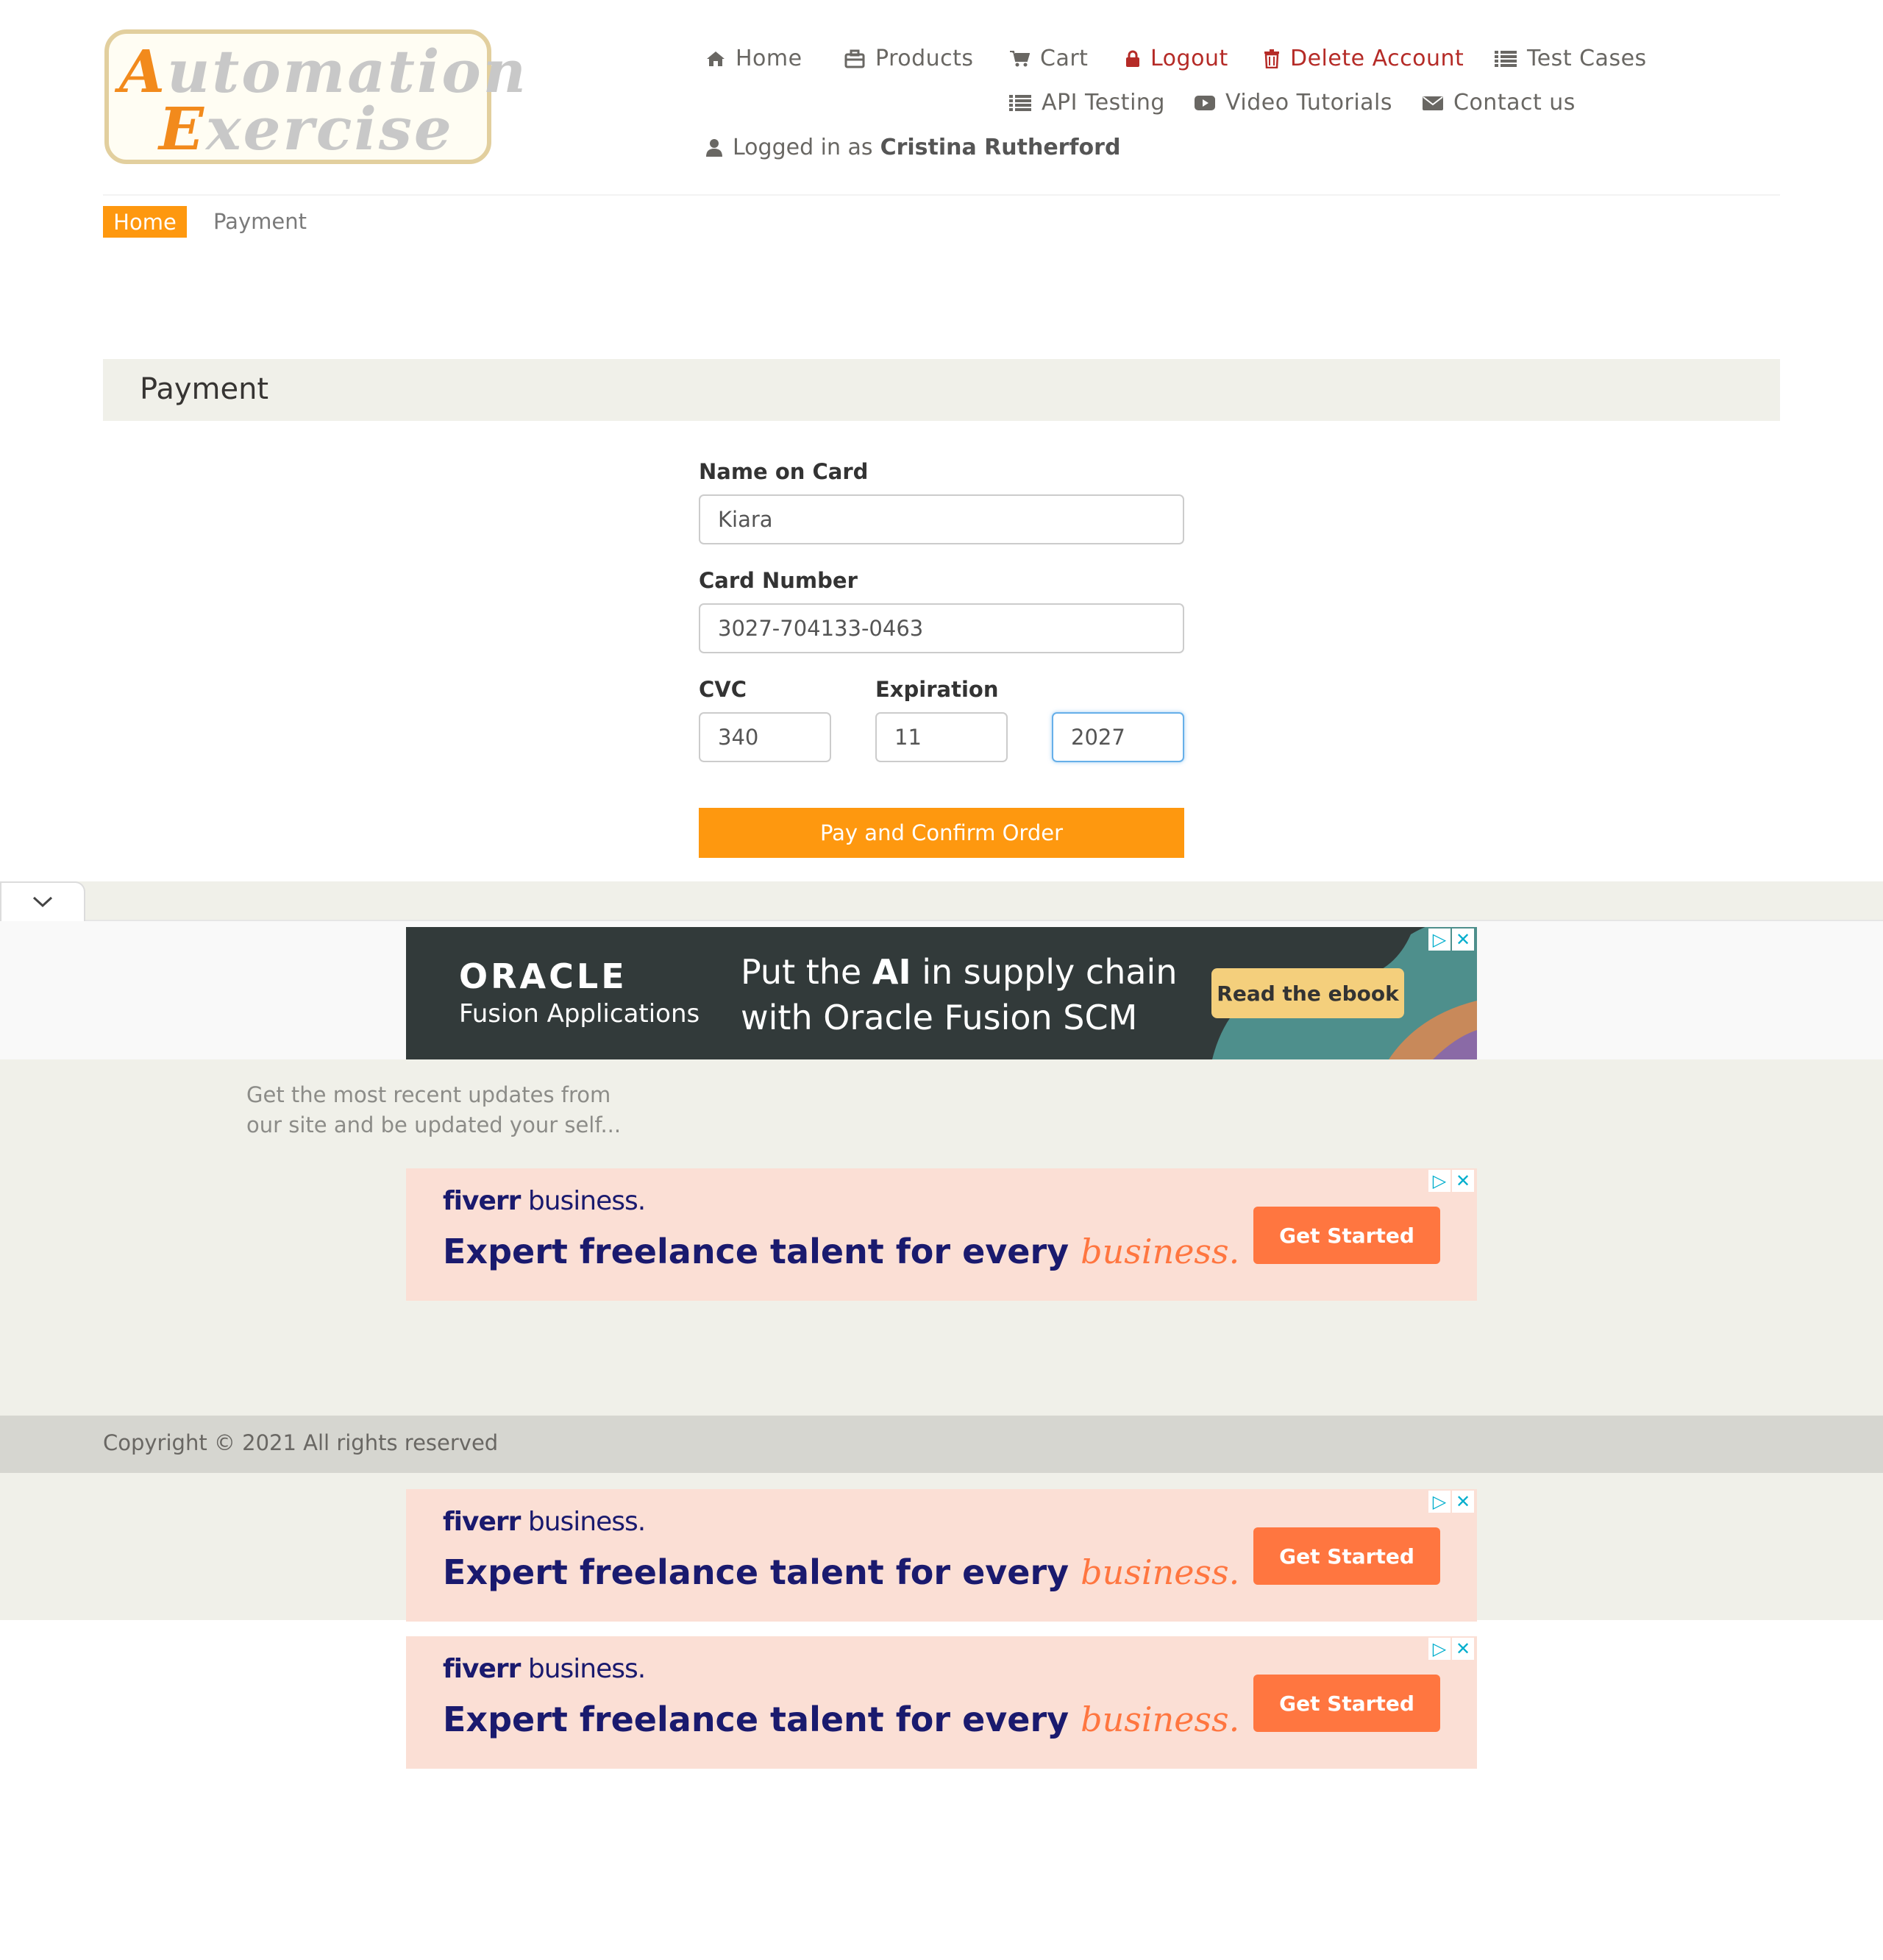 Image resolution: width=1883 pixels, height=1960 pixels. Describe the element at coordinates (784, 472) in the screenshot. I see `name-on-card-label: Name on Card` at that location.